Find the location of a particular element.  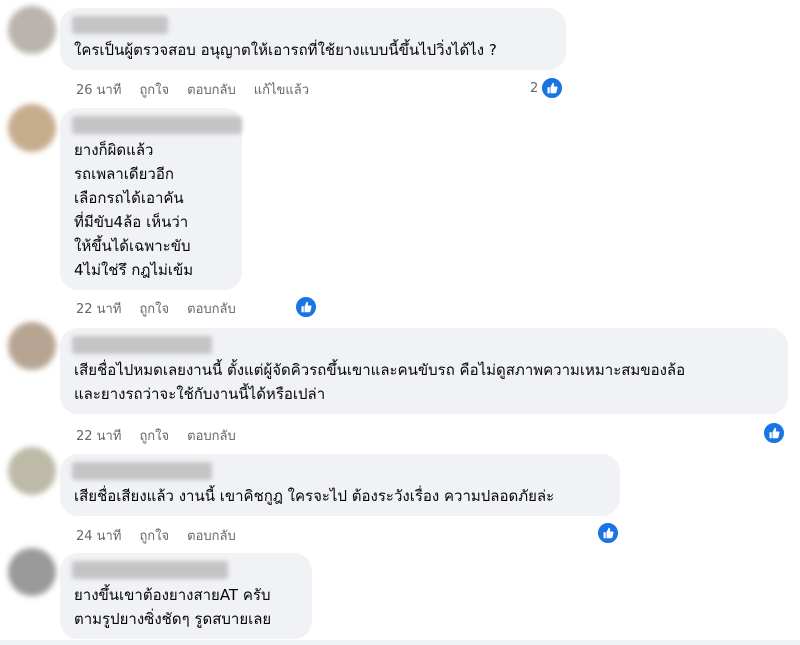

reaction-count: 2 is located at coordinates (534, 88).